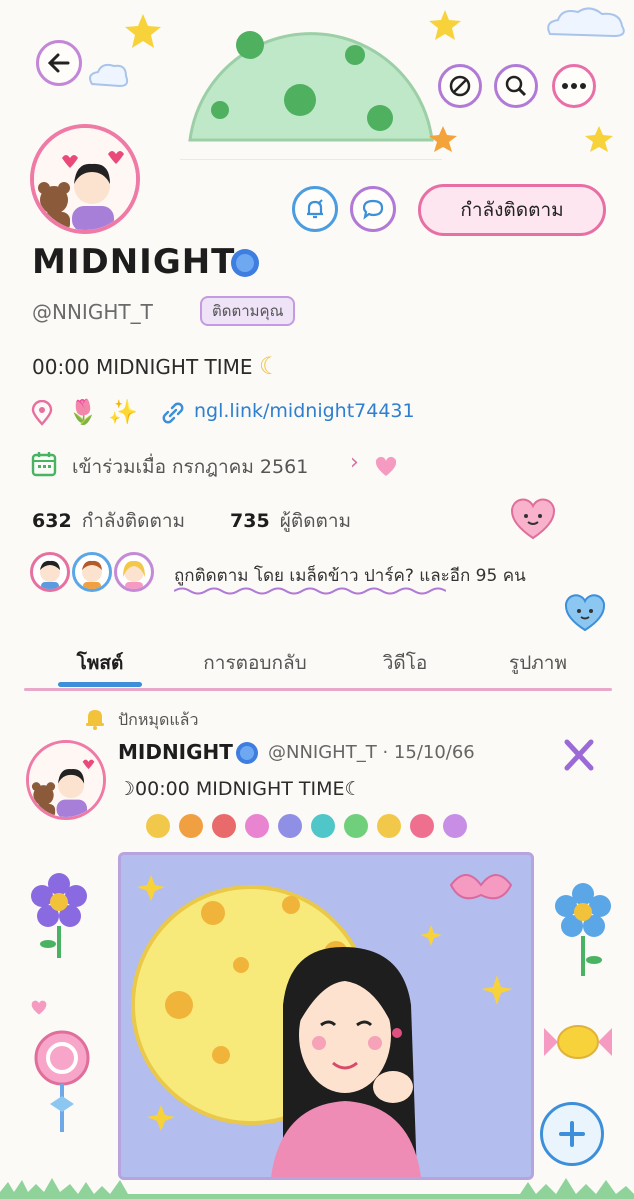  Describe the element at coordinates (158, 719) in the screenshot. I see `pinned-label: ปักหมุดแล้ว` at that location.